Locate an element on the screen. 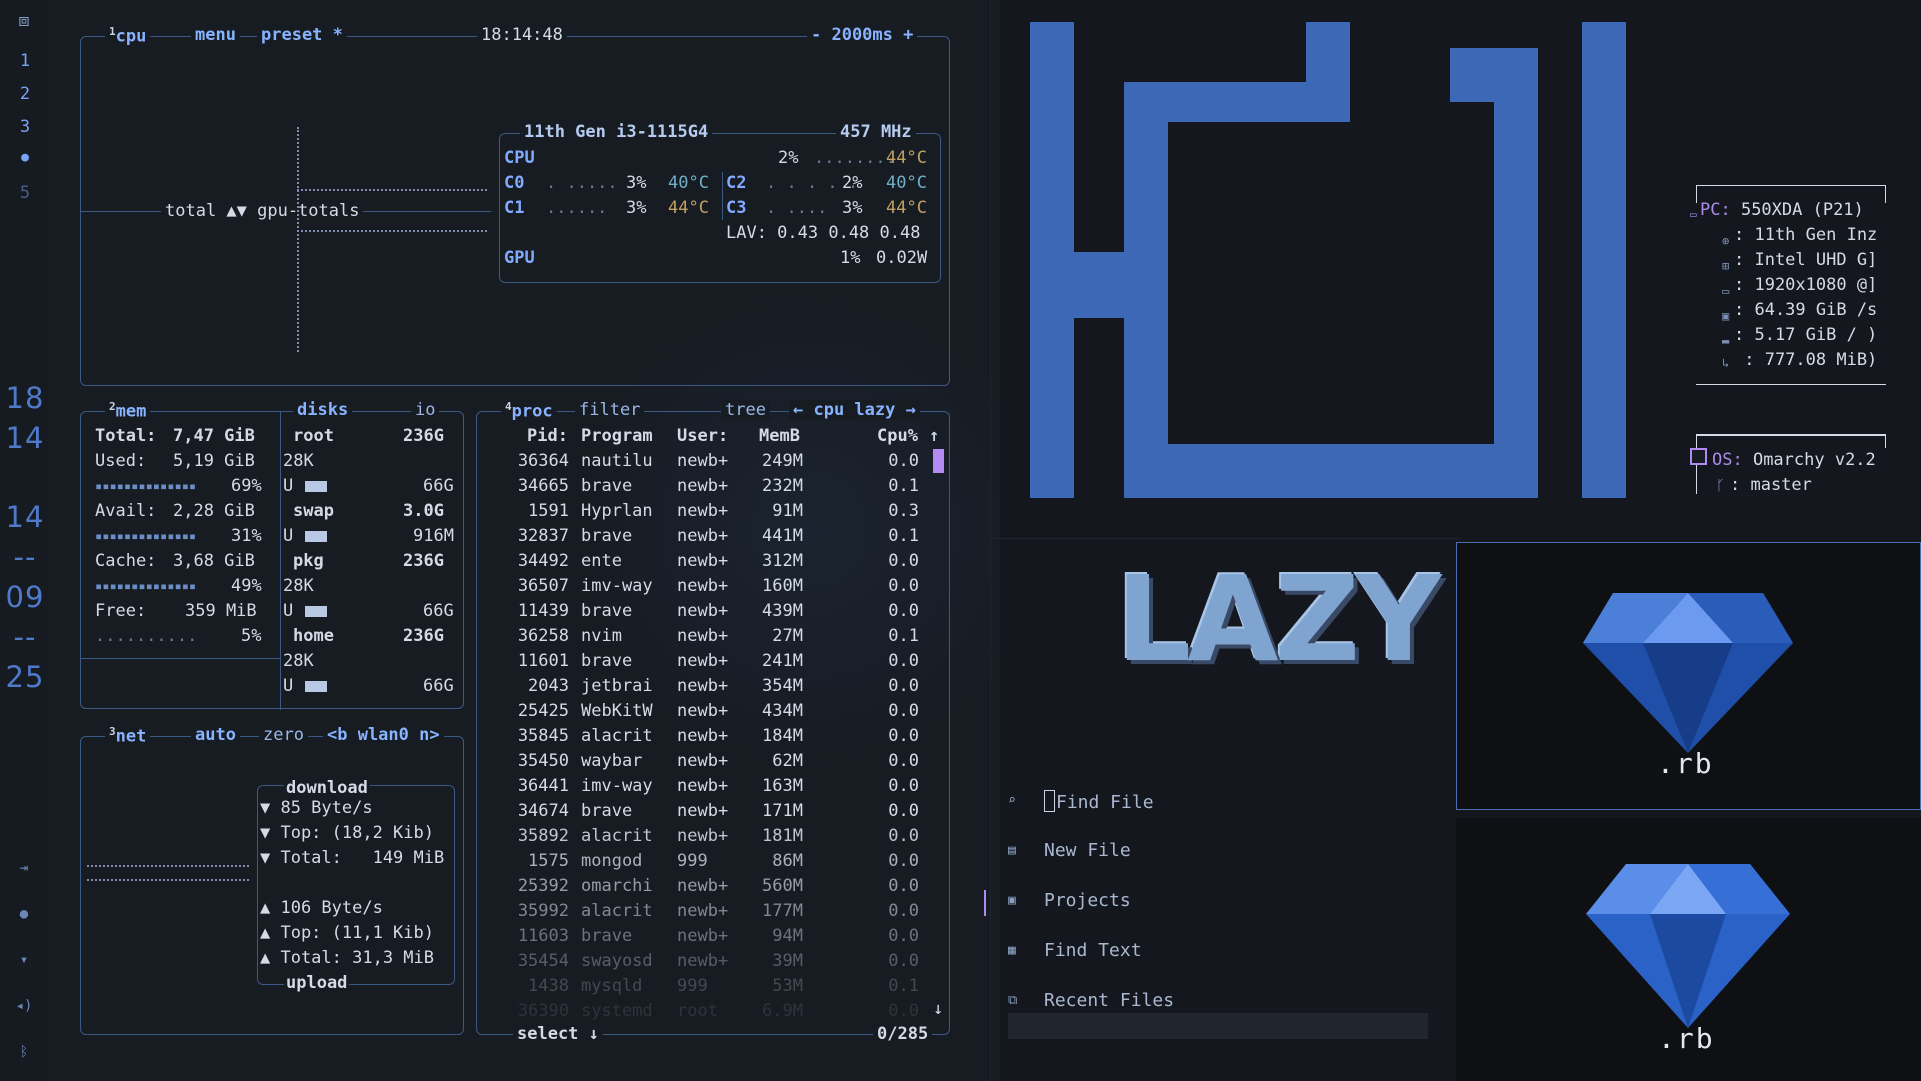 This screenshot has width=1921, height=1081. download-total: ▼ Total: 149 MiB is located at coordinates (352, 858).